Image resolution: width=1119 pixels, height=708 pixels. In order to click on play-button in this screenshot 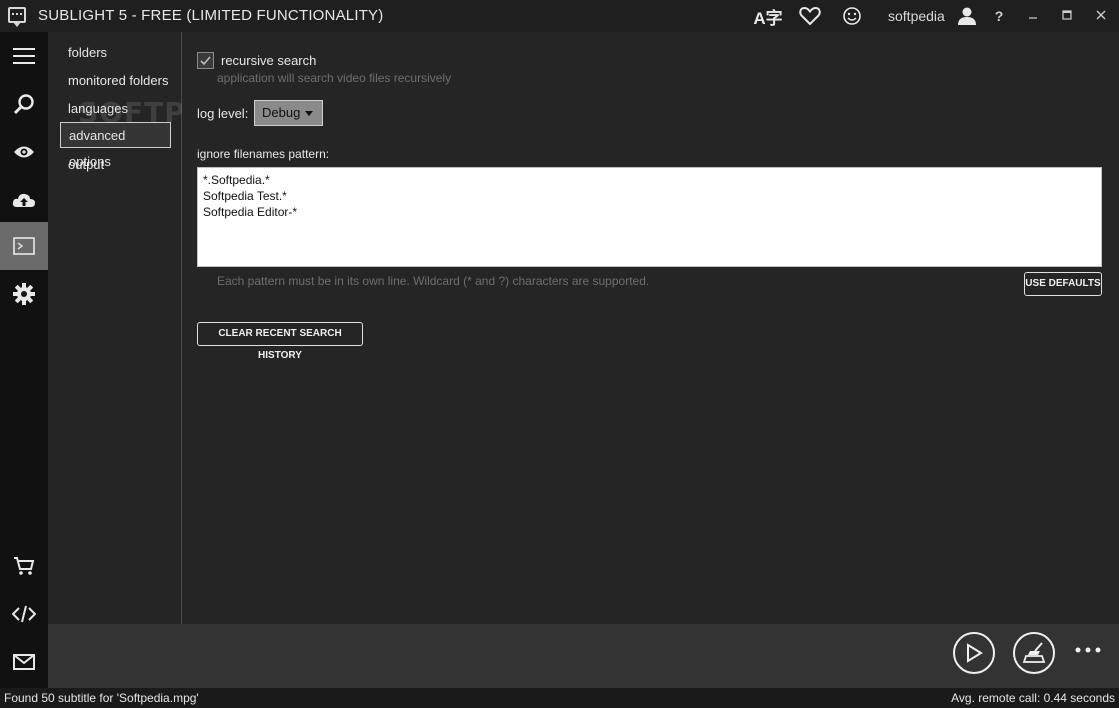, I will do `click(974, 653)`.